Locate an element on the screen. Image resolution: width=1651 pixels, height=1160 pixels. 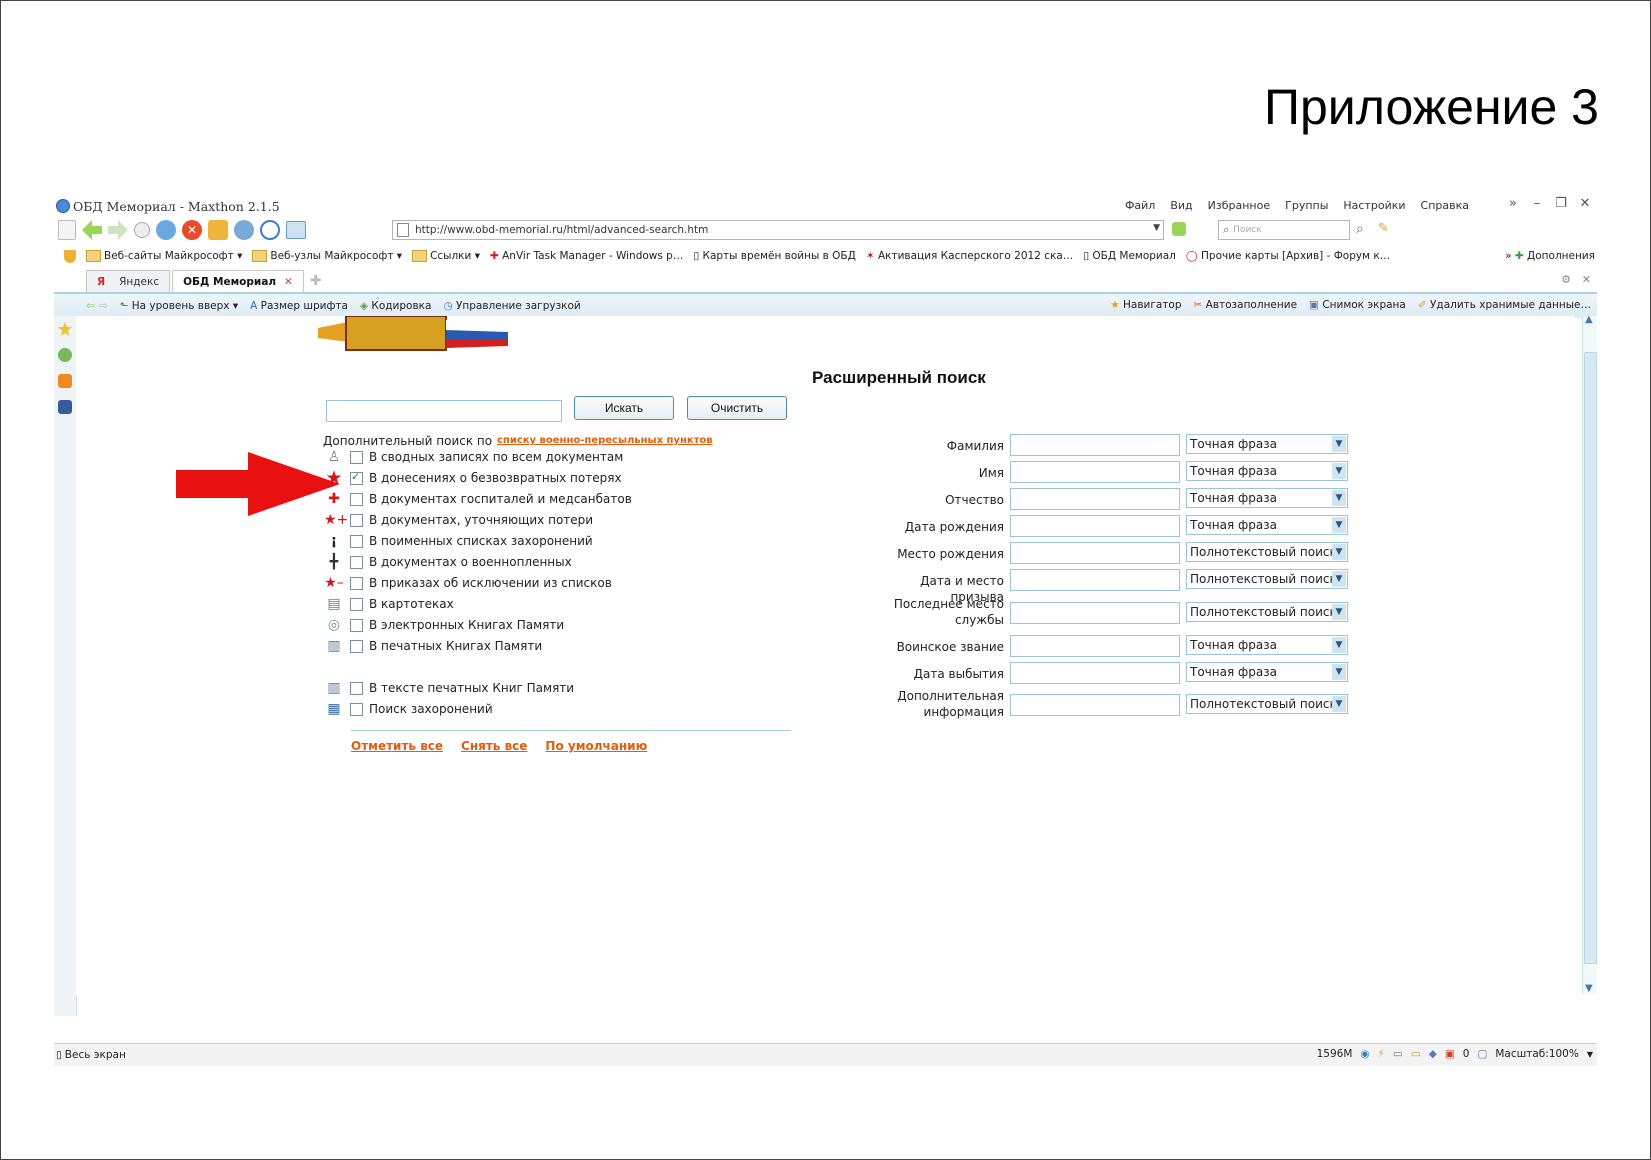
checkbox-row: ▥ В печатных Книгах Памяти is located at coordinates (433, 646).